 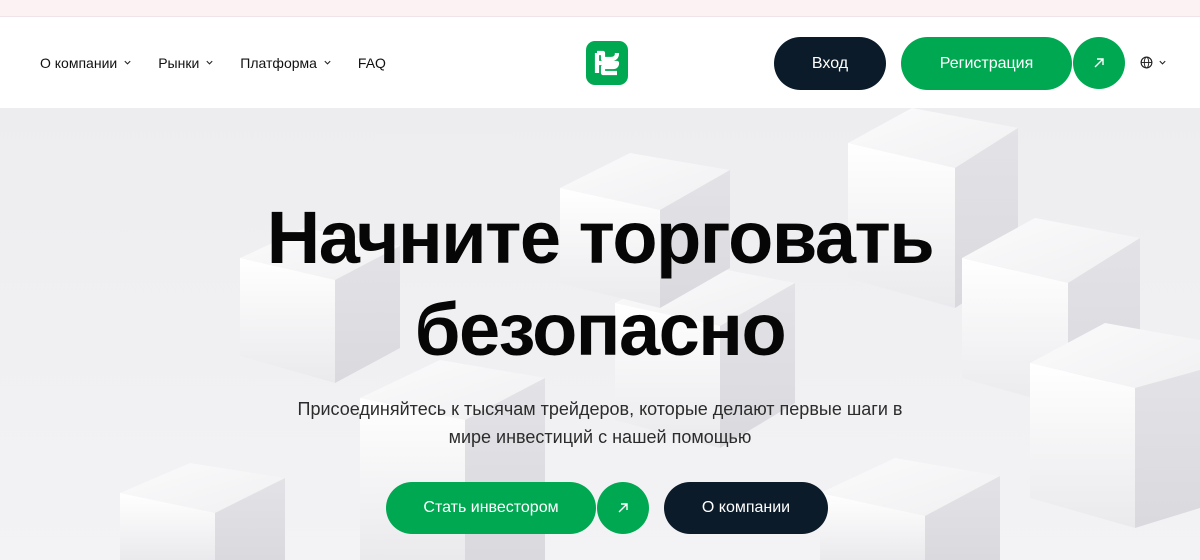 I want to click on about-company-label: О компании, so click(x=746, y=507).